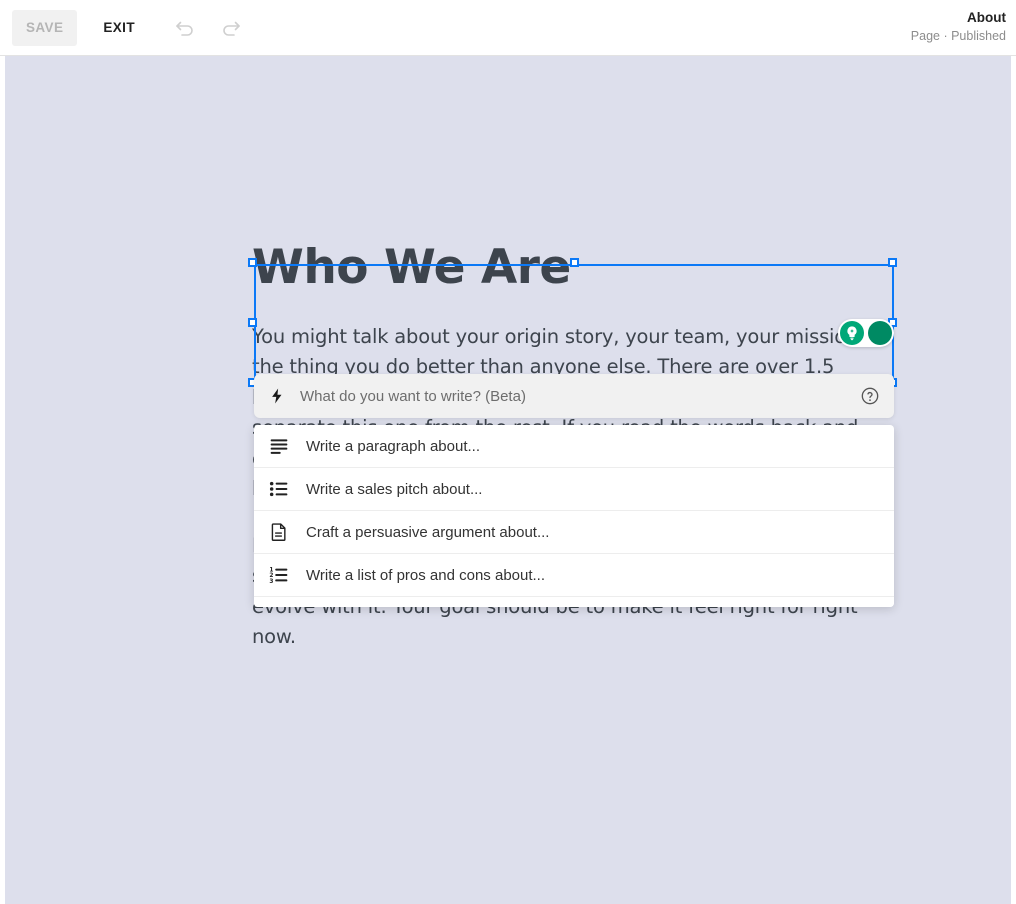  I want to click on editor-toolbar: SAVE EXIT About Page · Published, so click(508, 28).